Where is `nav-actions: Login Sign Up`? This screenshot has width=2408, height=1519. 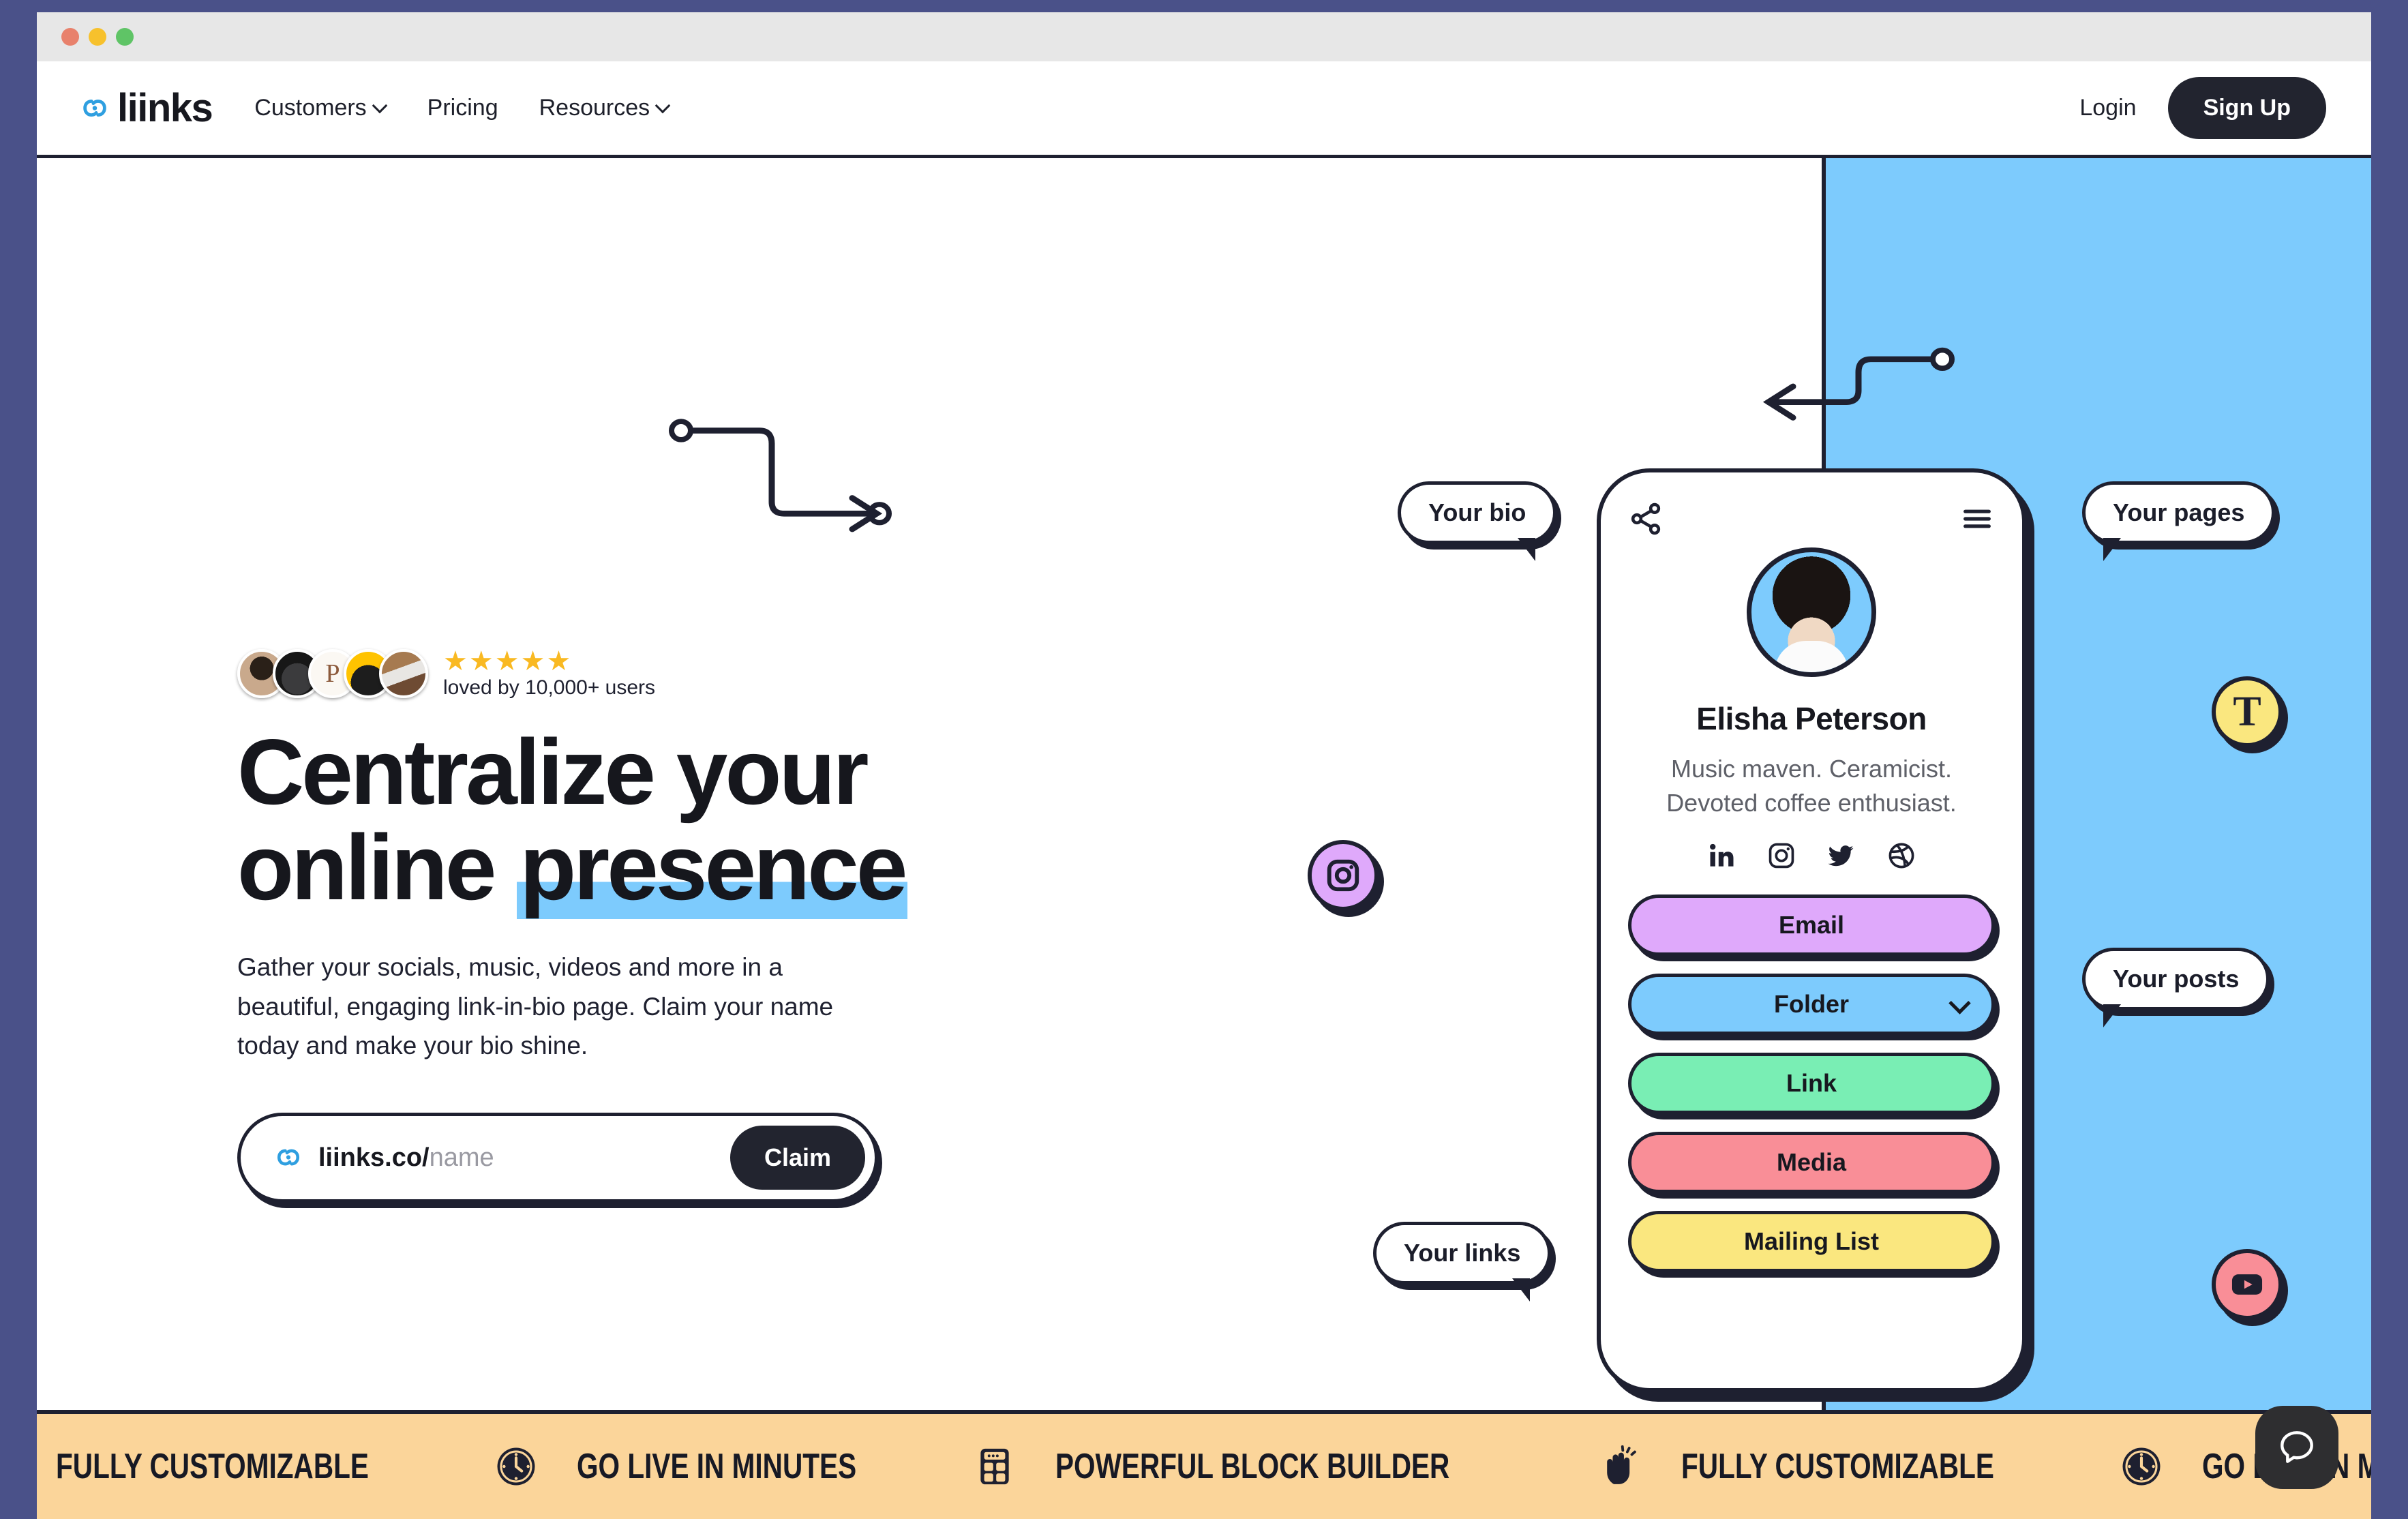 nav-actions: Login Sign Up is located at coordinates (2202, 108).